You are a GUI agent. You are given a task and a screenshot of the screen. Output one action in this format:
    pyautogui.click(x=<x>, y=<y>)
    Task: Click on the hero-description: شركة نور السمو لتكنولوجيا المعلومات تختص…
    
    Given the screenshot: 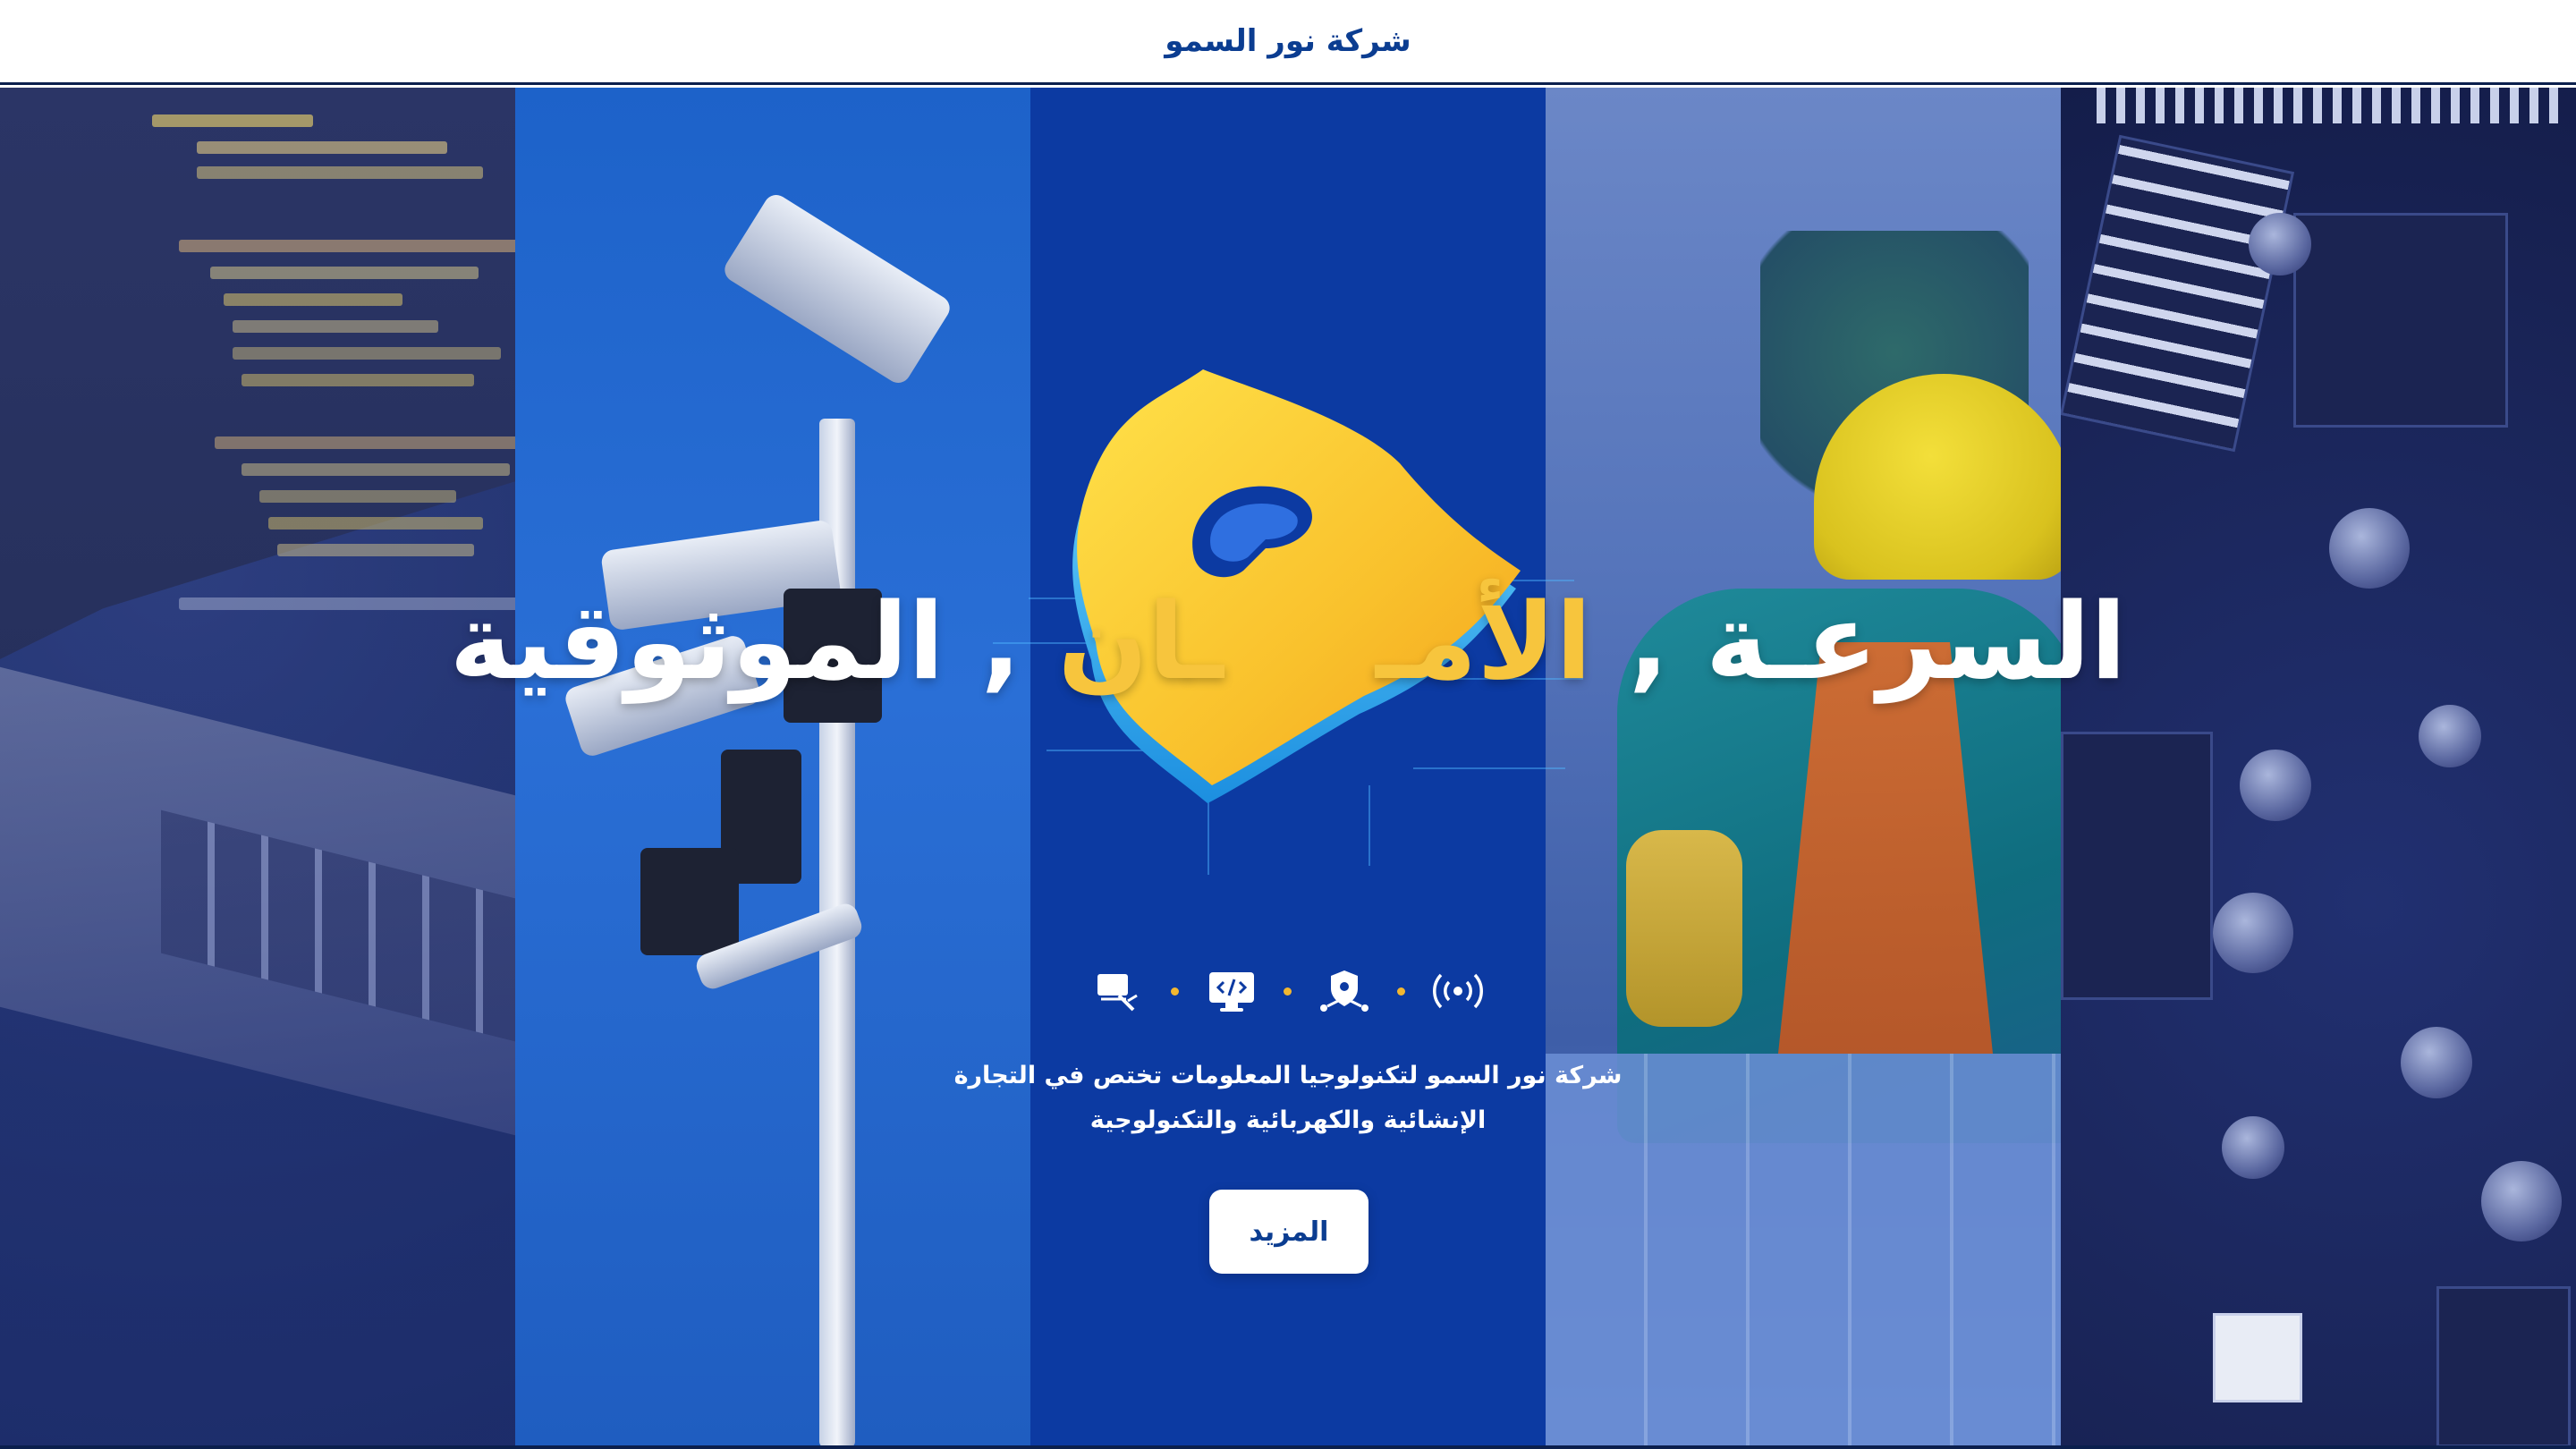 What is the action you would take?
    pyautogui.click(x=1288, y=1098)
    